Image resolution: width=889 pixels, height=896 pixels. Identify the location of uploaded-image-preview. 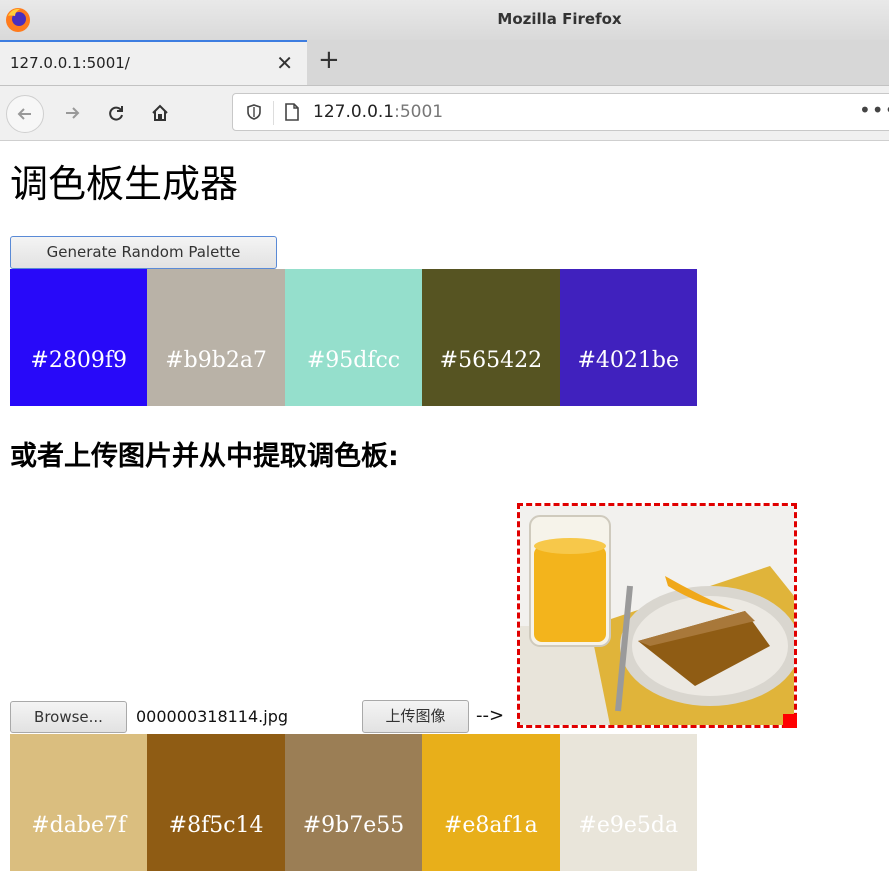
(657, 615).